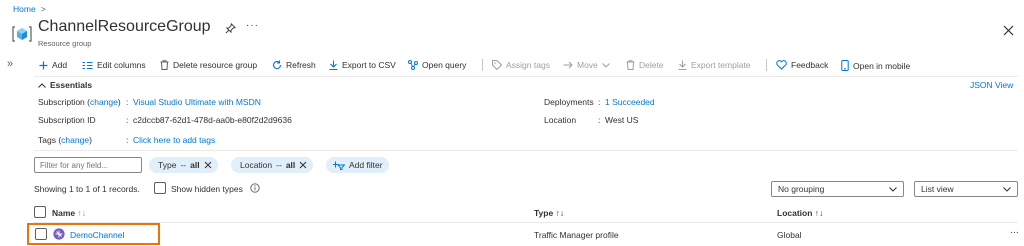 Image resolution: width=1024 pixels, height=246 pixels. I want to click on add-filter-label: Add filter, so click(366, 165).